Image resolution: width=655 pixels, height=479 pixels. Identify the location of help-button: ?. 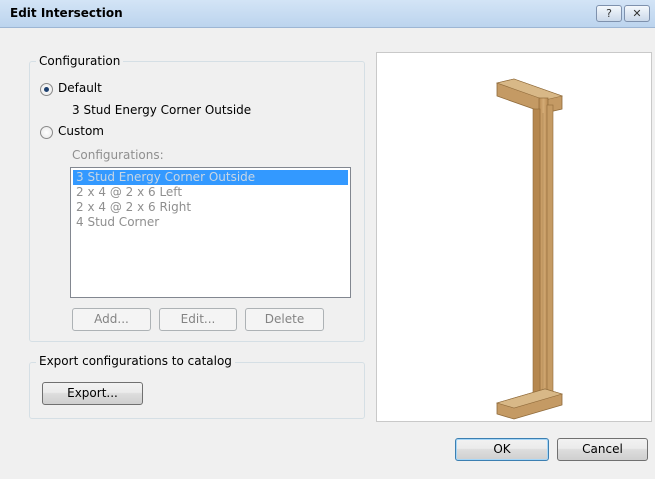
(609, 13).